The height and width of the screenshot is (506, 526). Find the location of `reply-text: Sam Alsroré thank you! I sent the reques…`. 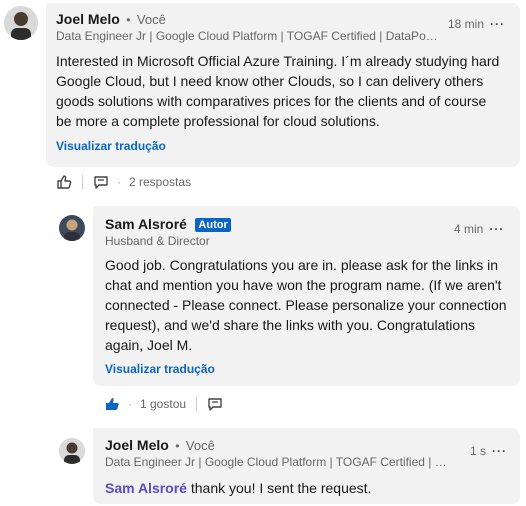

reply-text: Sam Alsroré thank you! I sent the reques… is located at coordinates (310, 488).